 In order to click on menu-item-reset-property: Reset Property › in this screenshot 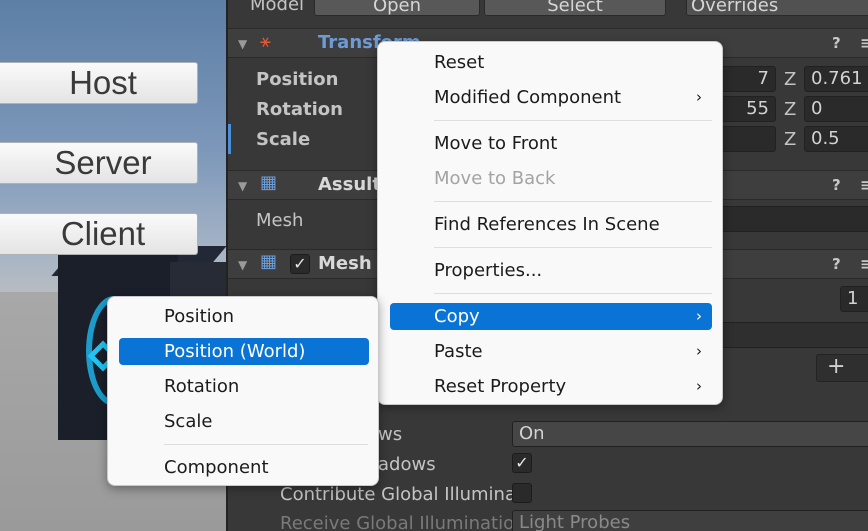, I will do `click(551, 386)`.